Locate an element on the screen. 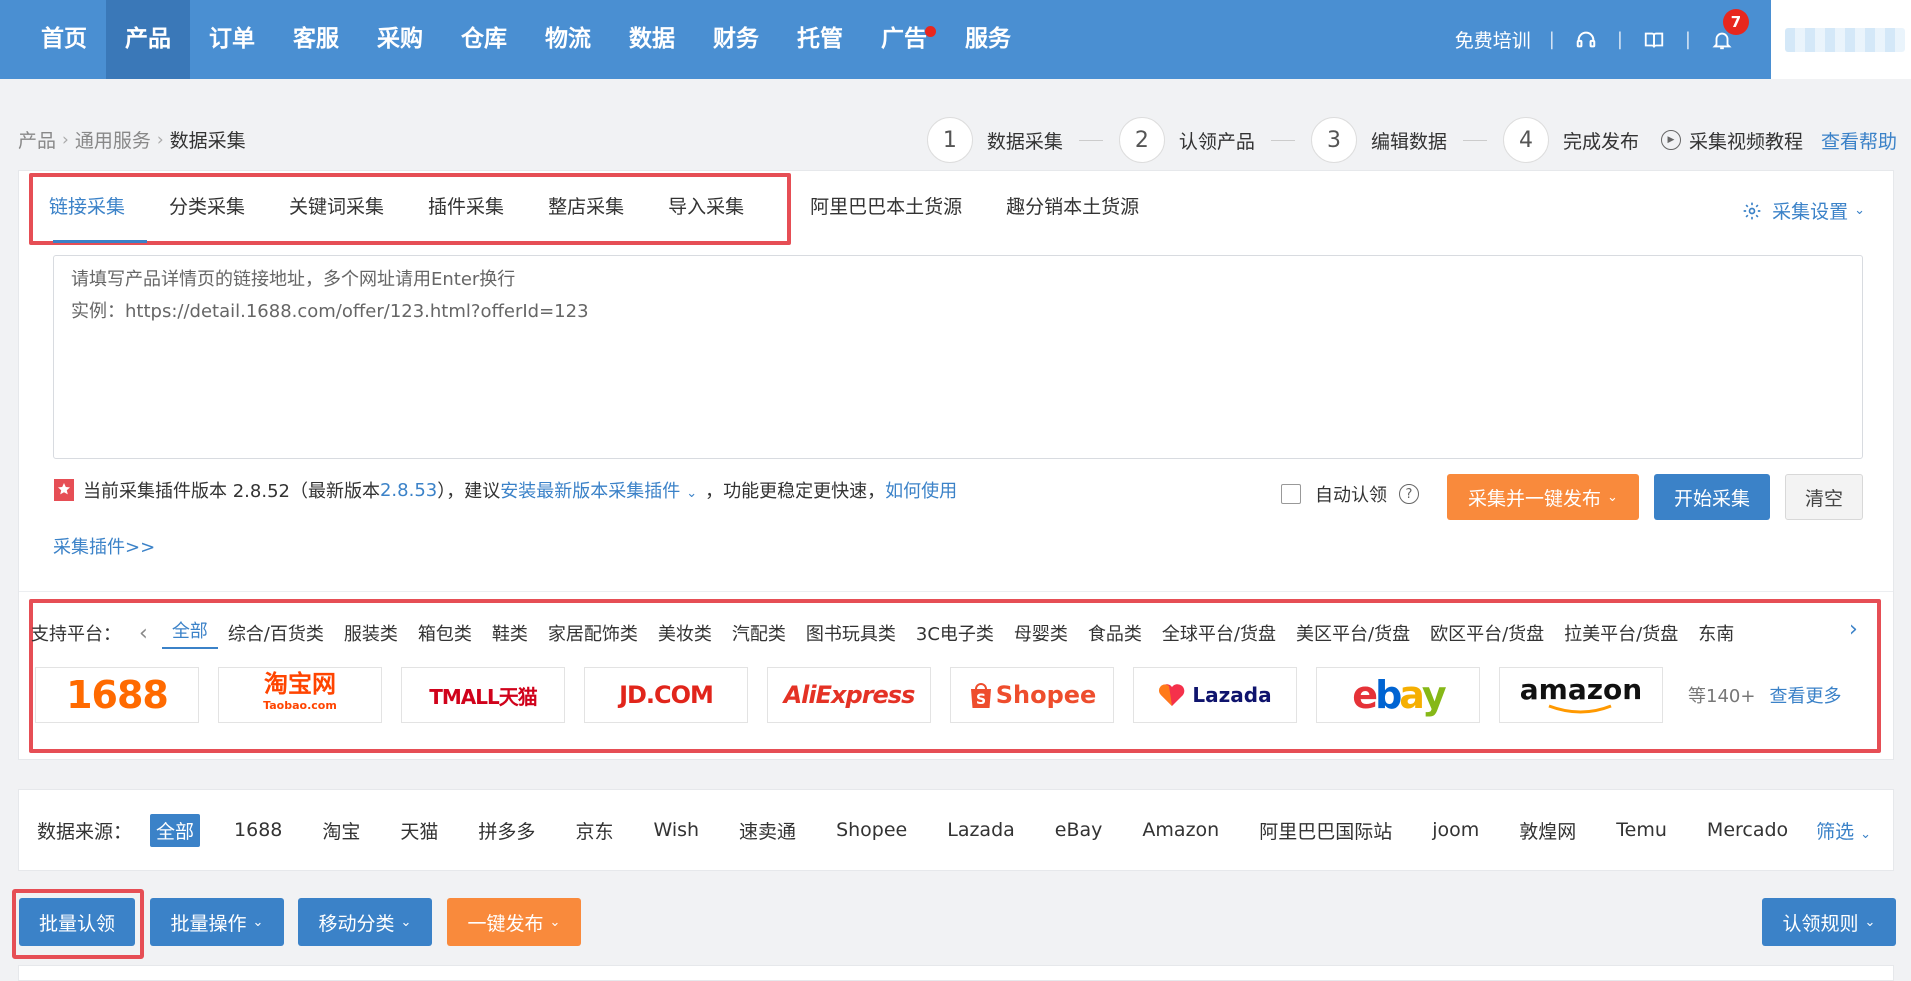 The image size is (1911, 981). nav-item-label: 数据 is located at coordinates (652, 39).